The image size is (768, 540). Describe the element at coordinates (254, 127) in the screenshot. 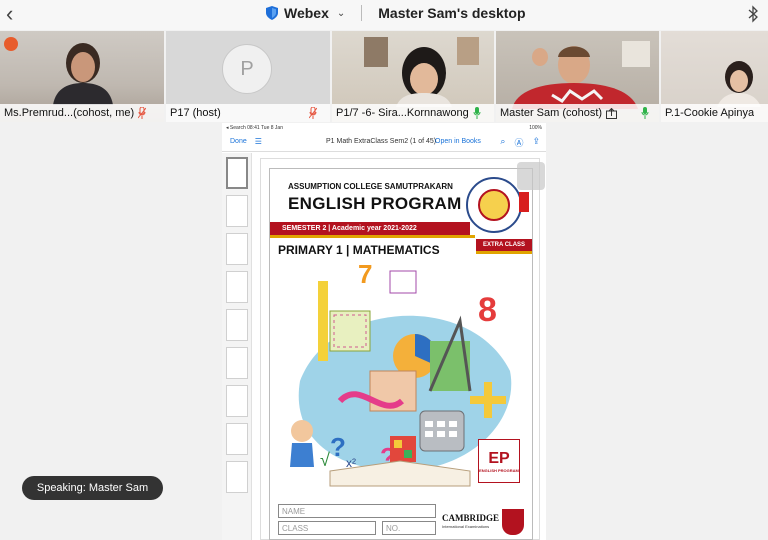

I see `status-left: ◂ Search 08:41 Tue 8 Jan` at that location.